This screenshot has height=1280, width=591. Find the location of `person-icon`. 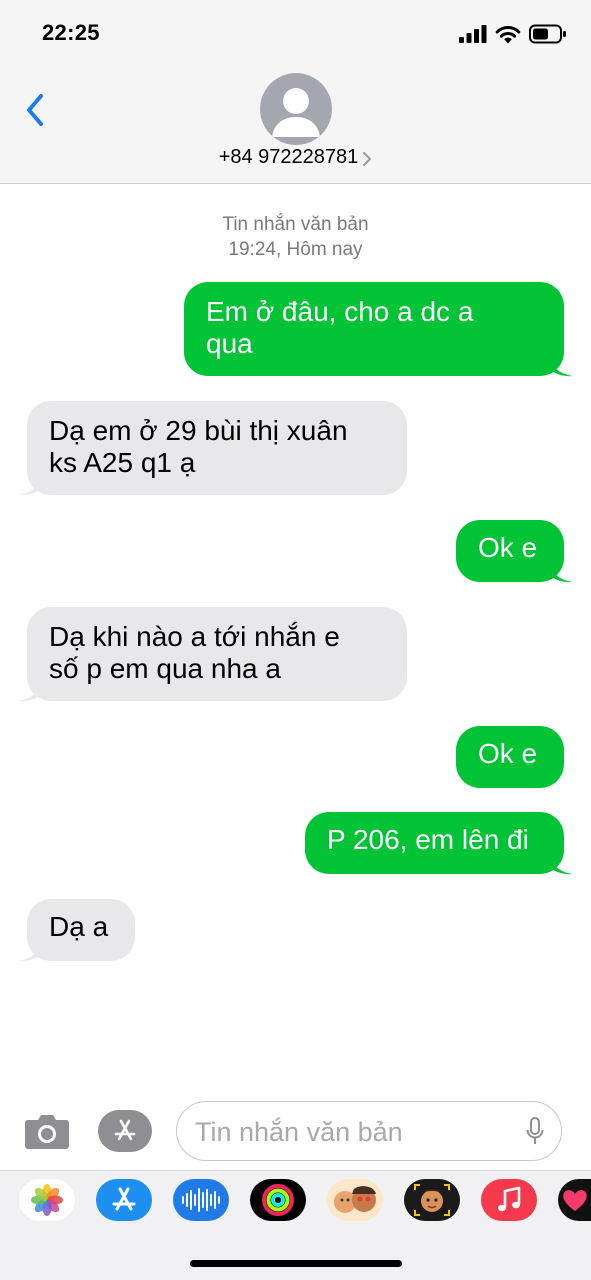

person-icon is located at coordinates (296, 112).